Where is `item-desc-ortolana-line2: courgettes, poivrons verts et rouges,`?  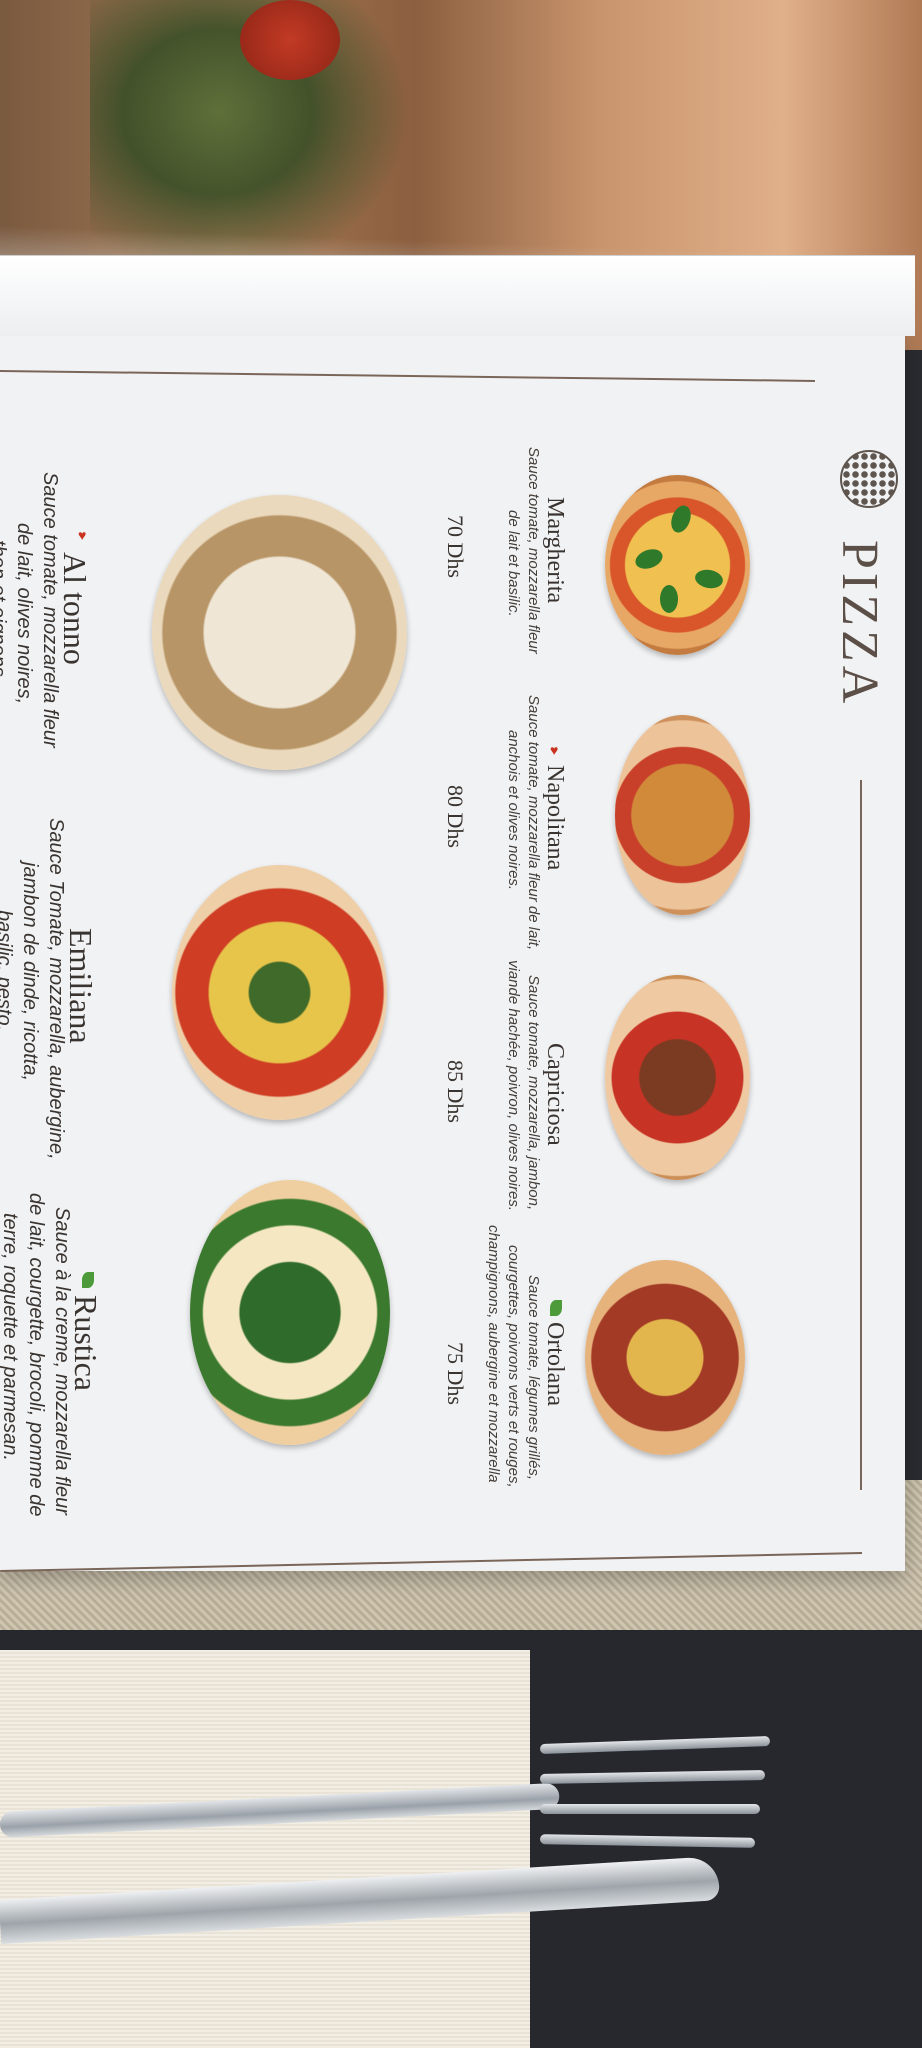
item-desc-ortolana-line2: courgettes, poivrons verts et rouges, is located at coordinates (513, 1366).